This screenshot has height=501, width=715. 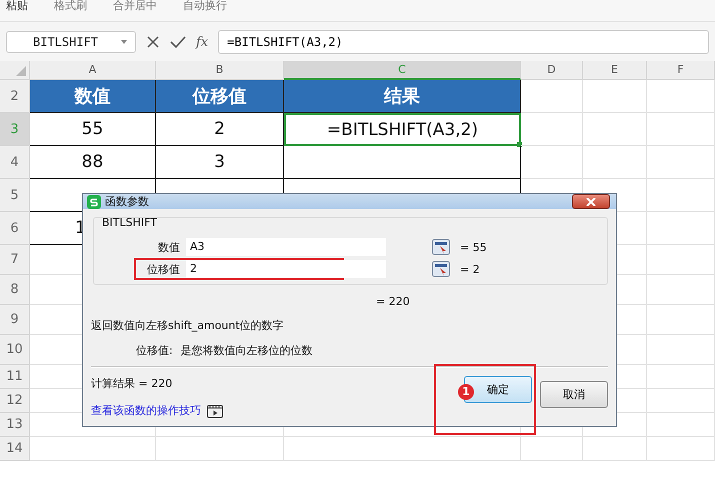 I want to click on row-header: 8, so click(x=15, y=290).